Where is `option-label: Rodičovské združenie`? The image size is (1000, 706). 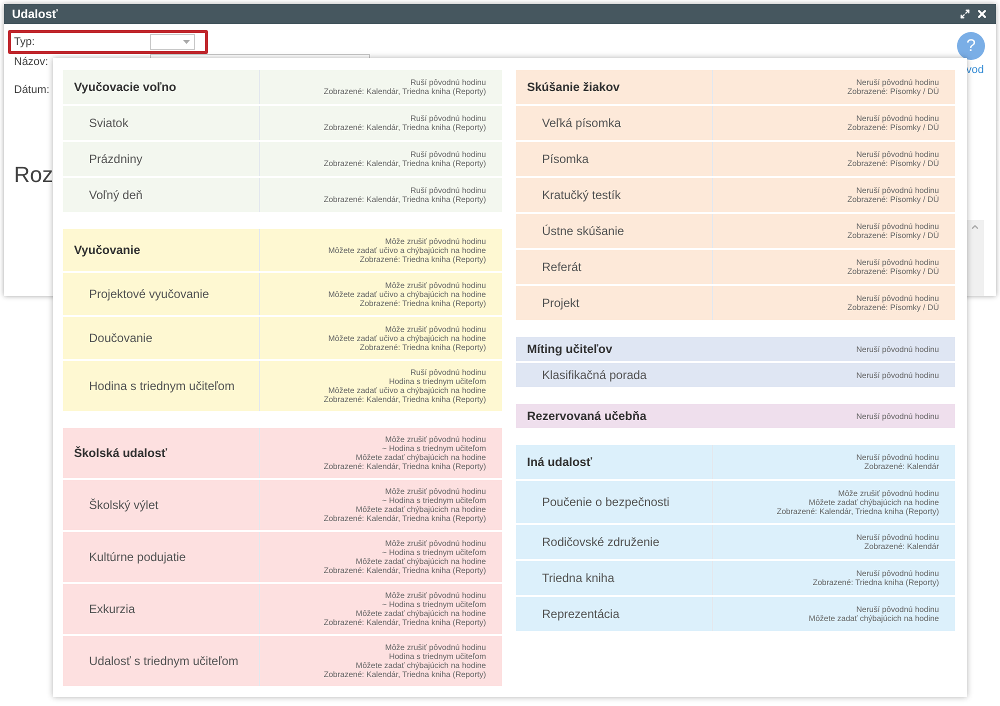 option-label: Rodičovské združenie is located at coordinates (601, 542).